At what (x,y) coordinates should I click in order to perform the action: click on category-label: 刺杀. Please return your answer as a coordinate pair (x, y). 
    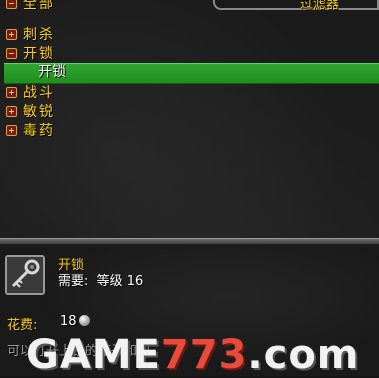
    Looking at the image, I should click on (39, 35).